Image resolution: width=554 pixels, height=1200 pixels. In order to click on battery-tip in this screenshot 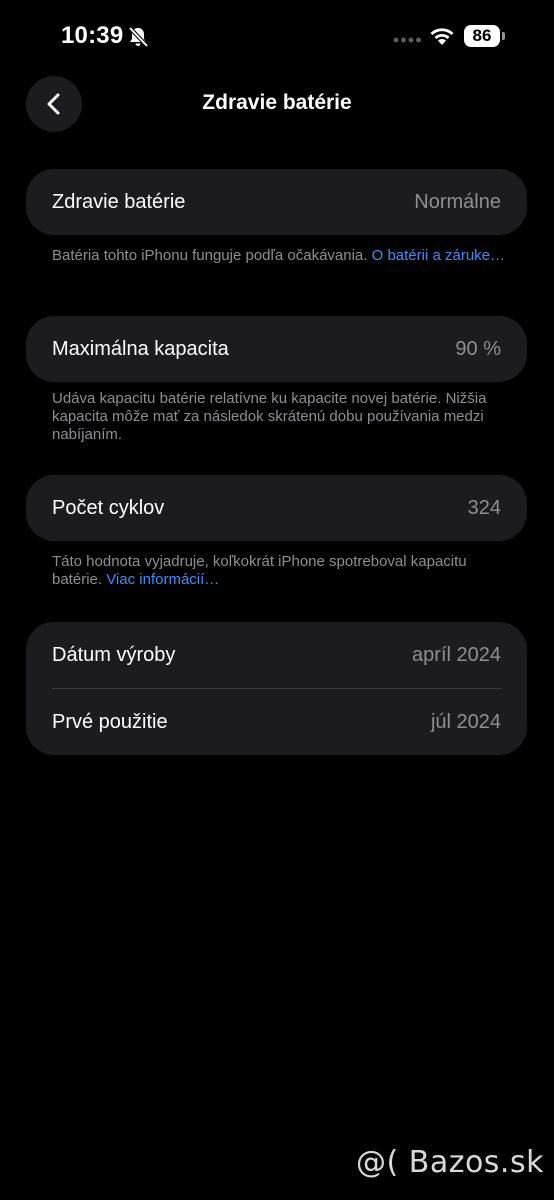, I will do `click(503, 36)`.